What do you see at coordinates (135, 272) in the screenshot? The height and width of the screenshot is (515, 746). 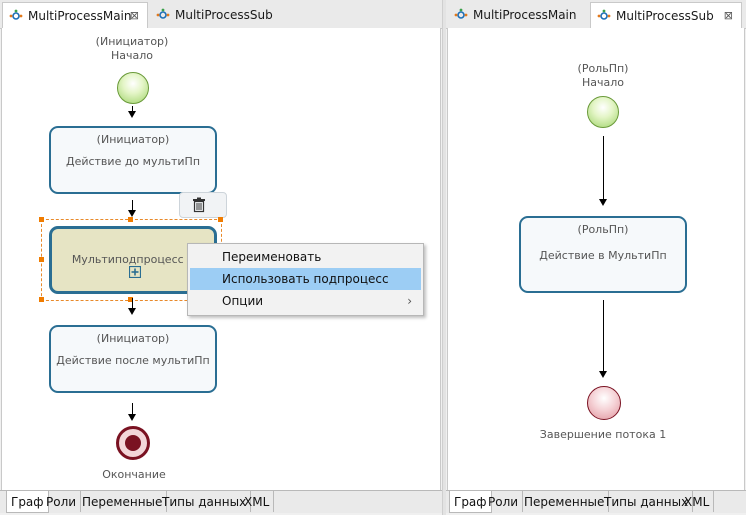 I see `expand-icon` at bounding box center [135, 272].